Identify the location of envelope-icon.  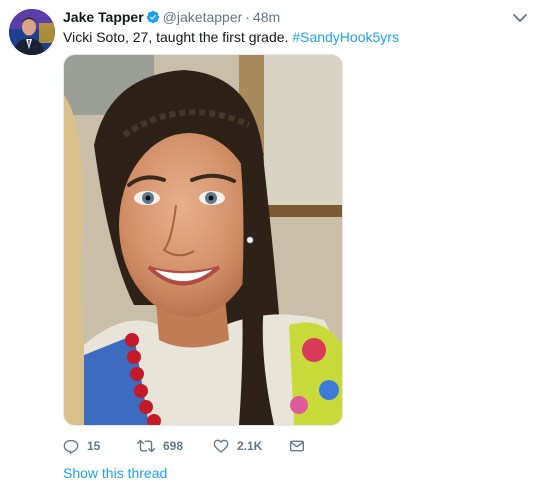
(297, 446).